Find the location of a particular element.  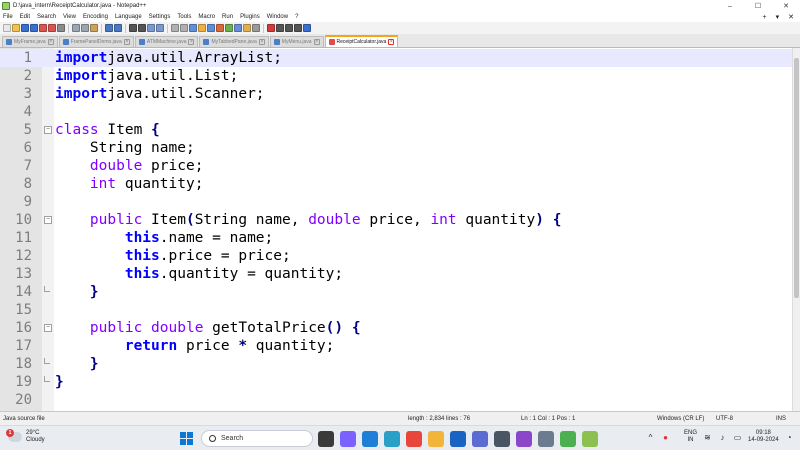

record-macro-icon is located at coordinates (271, 28).